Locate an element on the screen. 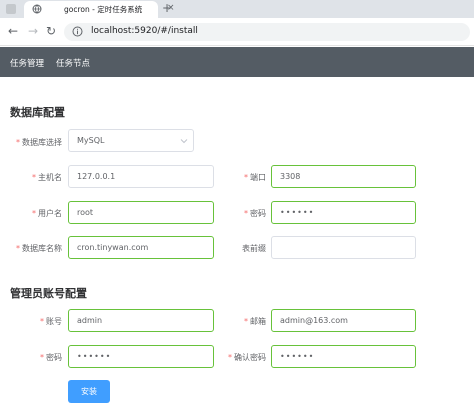  admin-password-input is located at coordinates (141, 356).